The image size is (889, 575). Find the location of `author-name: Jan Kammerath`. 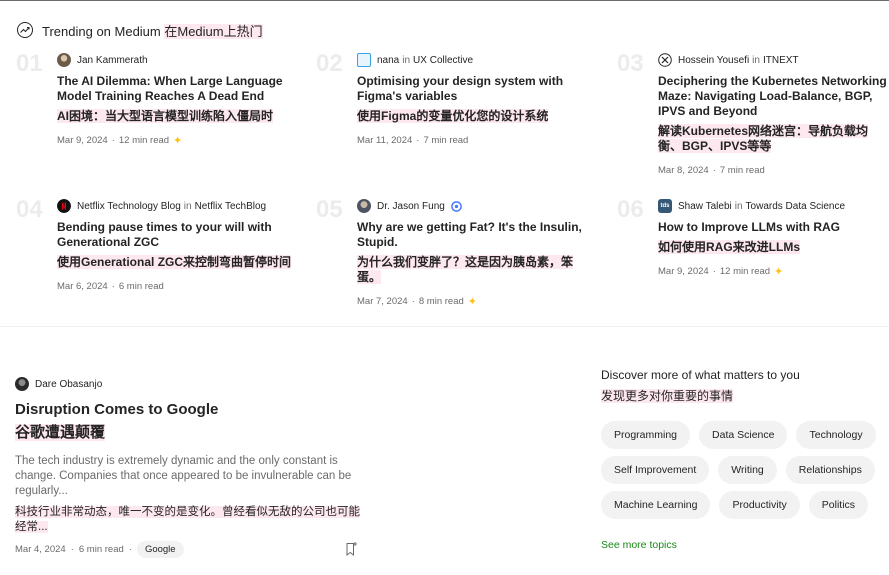

author-name: Jan Kammerath is located at coordinates (112, 60).